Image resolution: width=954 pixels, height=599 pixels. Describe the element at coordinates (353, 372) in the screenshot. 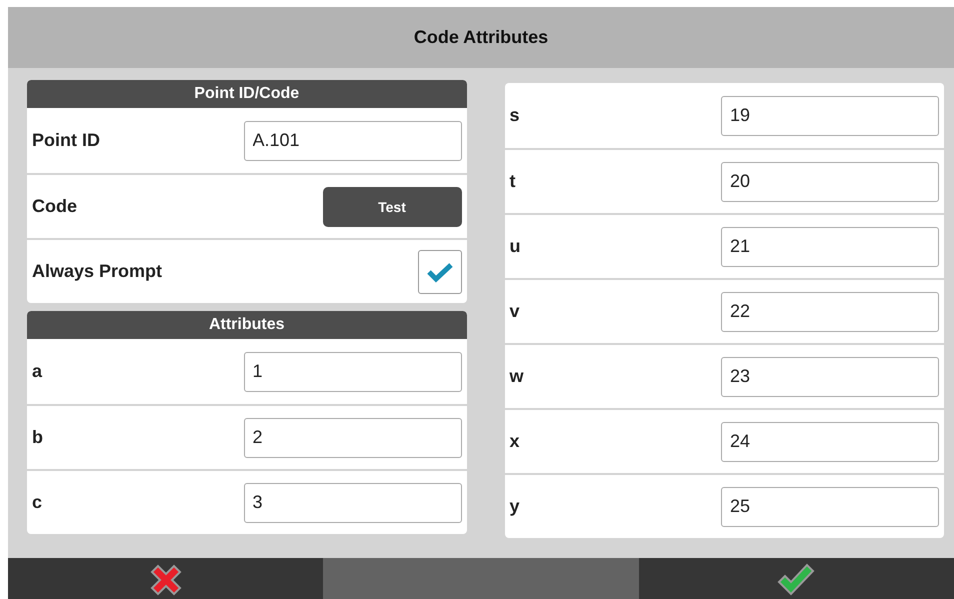

I see `input-field: 1` at that location.